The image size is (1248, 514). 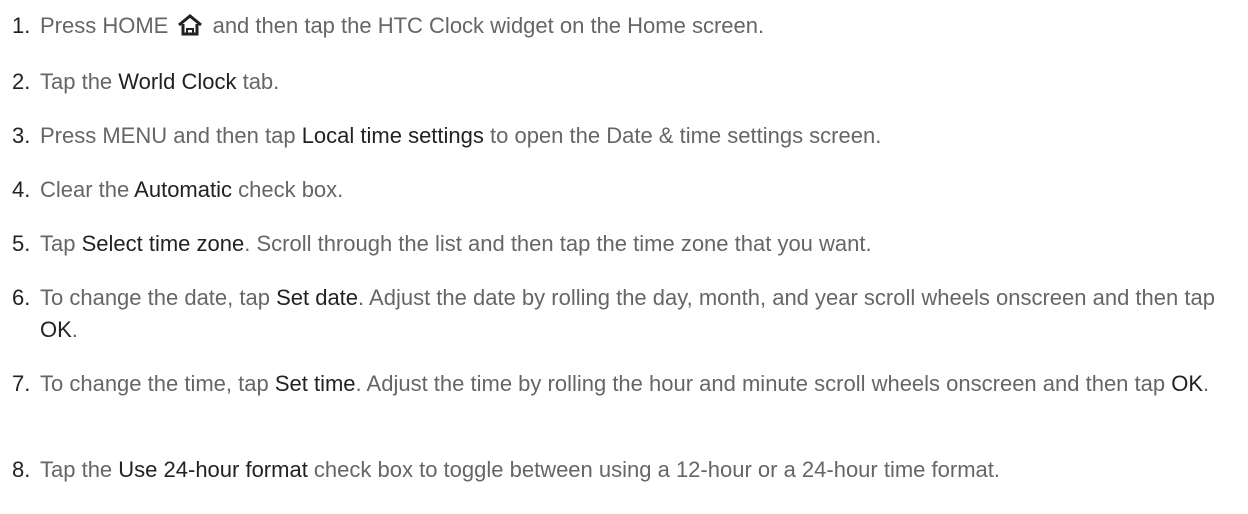 I want to click on step-number: 7., so click(x=21, y=383).